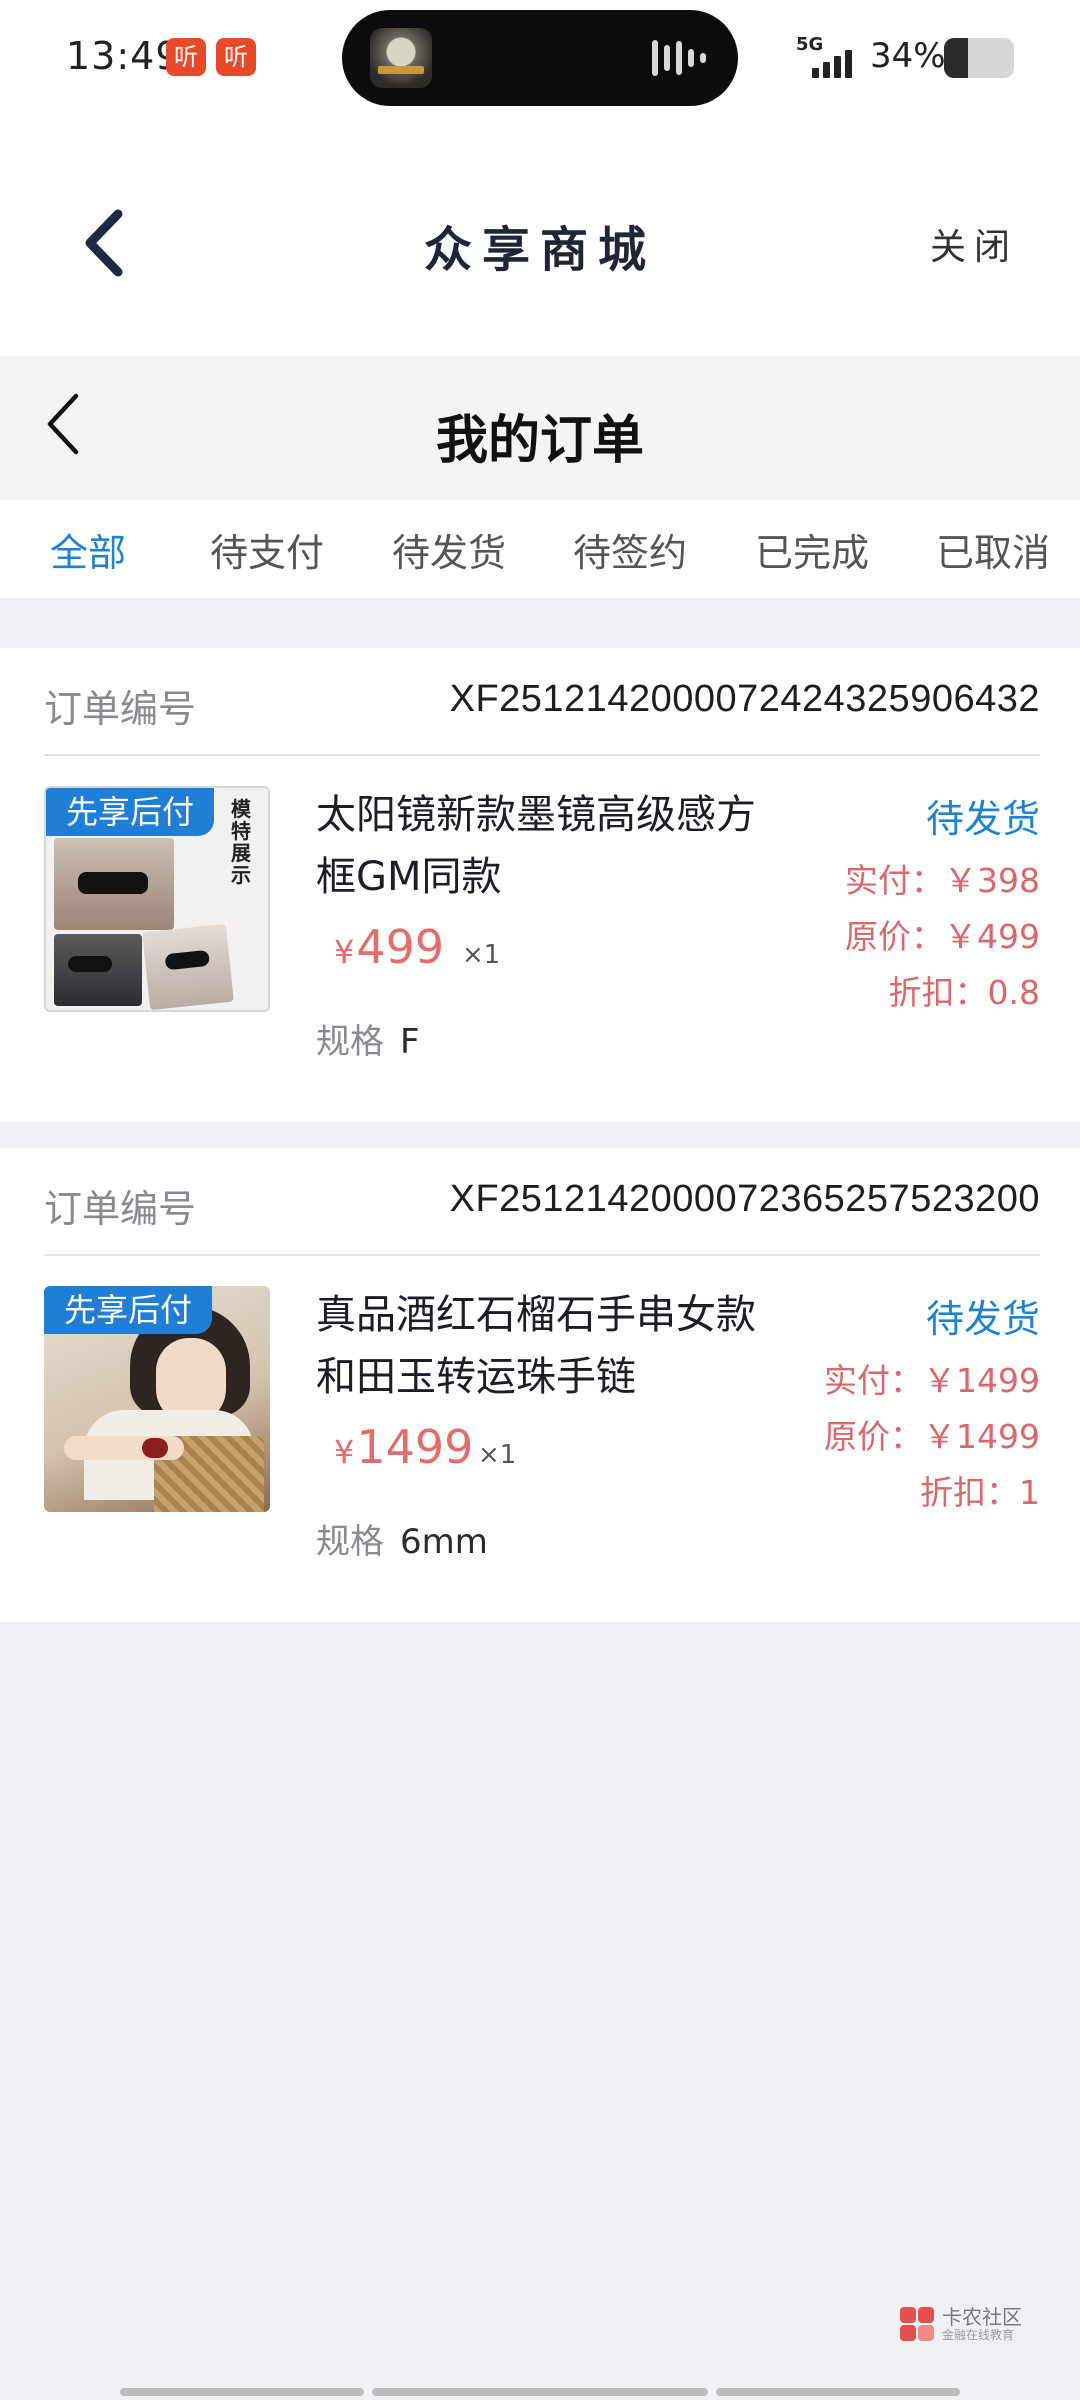 The image size is (1080, 2400). I want to click on page-title: 我的订单, so click(539, 441).